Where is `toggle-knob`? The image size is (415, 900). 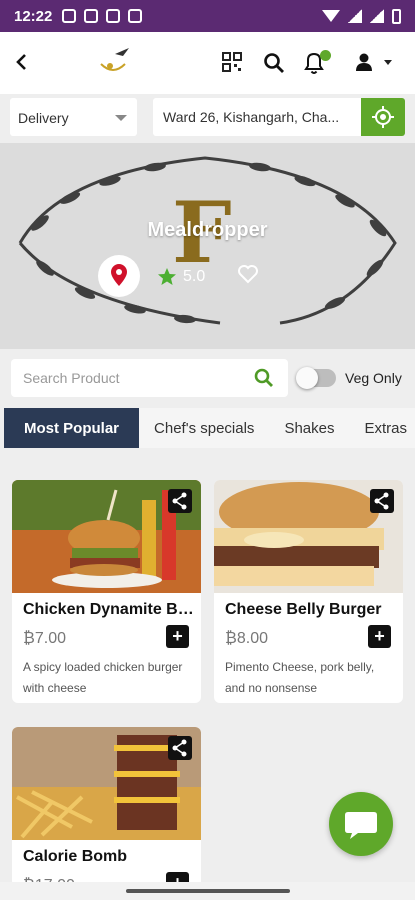
toggle-knob is located at coordinates (307, 378).